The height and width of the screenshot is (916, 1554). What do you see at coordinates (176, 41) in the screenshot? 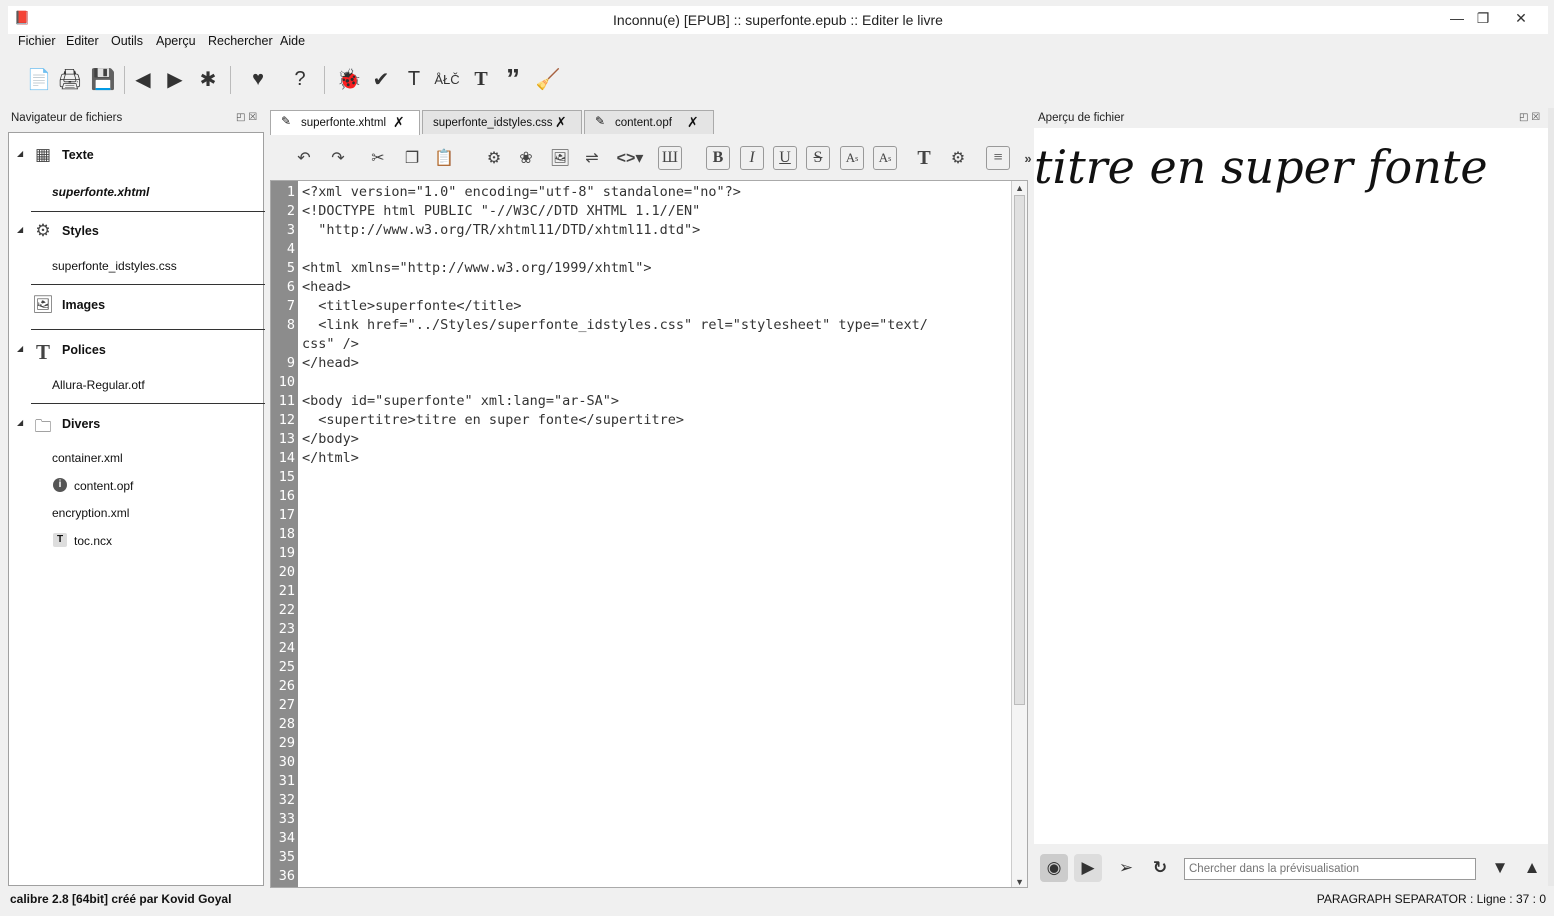
I see `menu-apercu: Aperçu` at bounding box center [176, 41].